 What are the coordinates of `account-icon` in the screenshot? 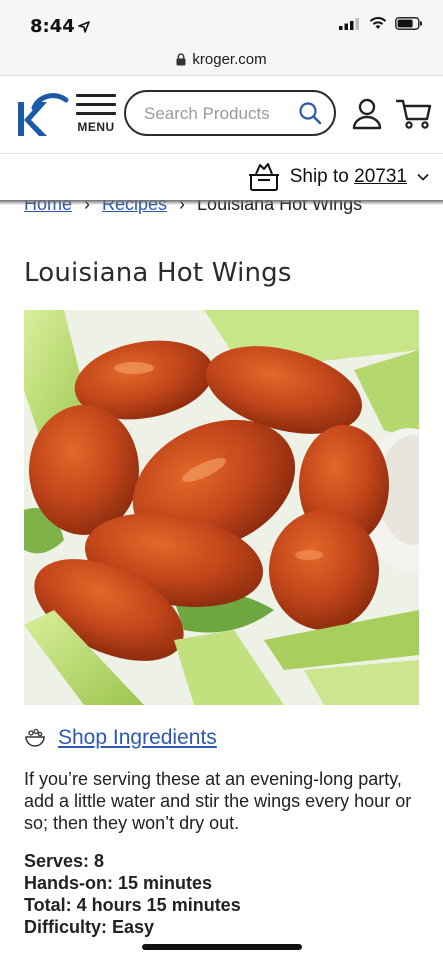 It's located at (367, 114).